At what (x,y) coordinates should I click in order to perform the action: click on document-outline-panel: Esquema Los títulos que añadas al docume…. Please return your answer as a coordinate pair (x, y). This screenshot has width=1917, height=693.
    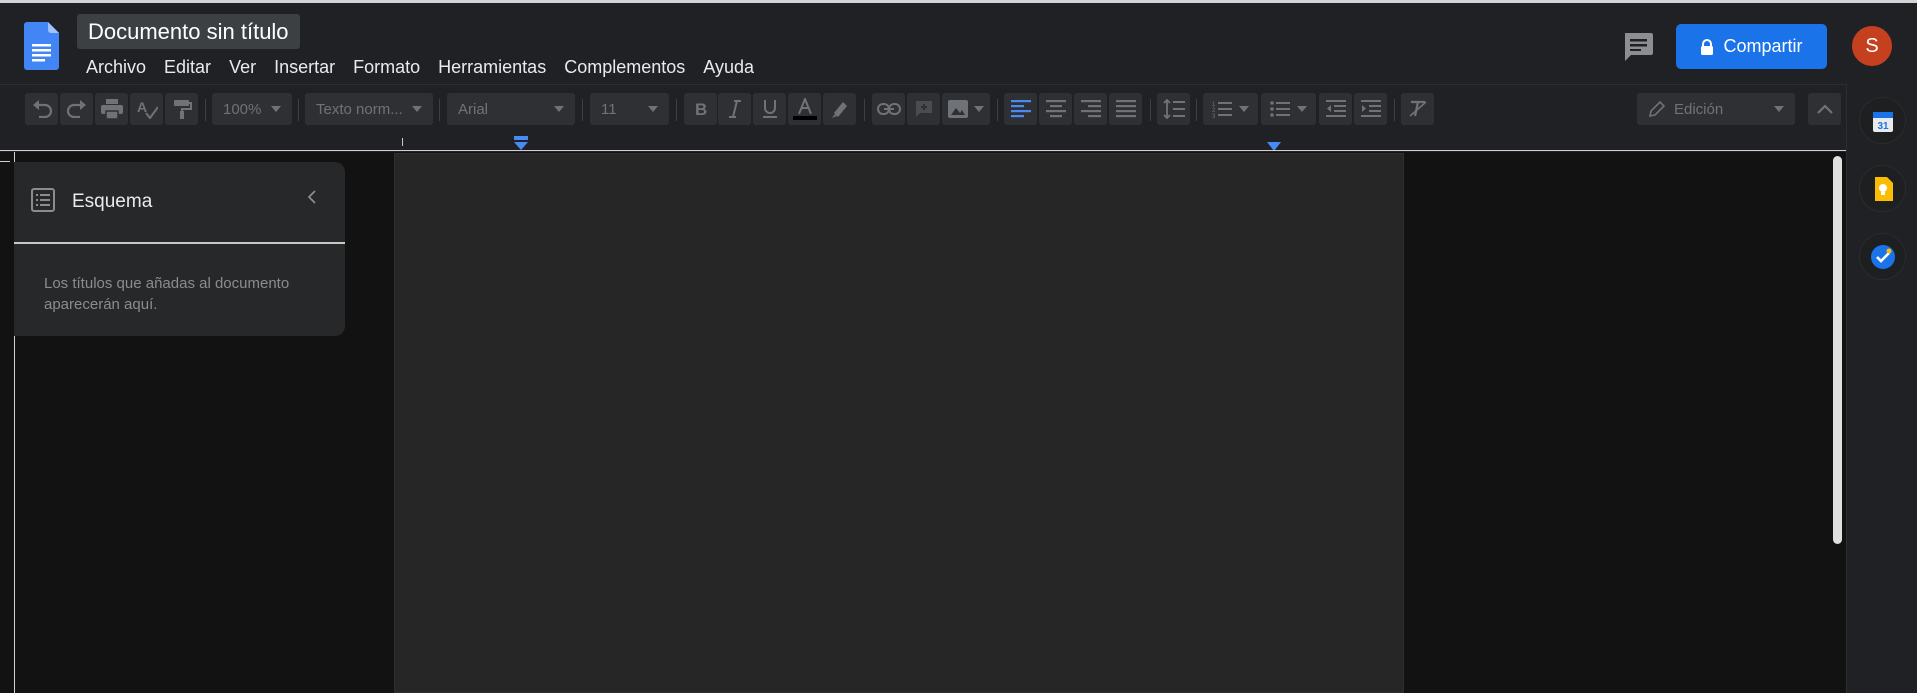
    Looking at the image, I should click on (179, 249).